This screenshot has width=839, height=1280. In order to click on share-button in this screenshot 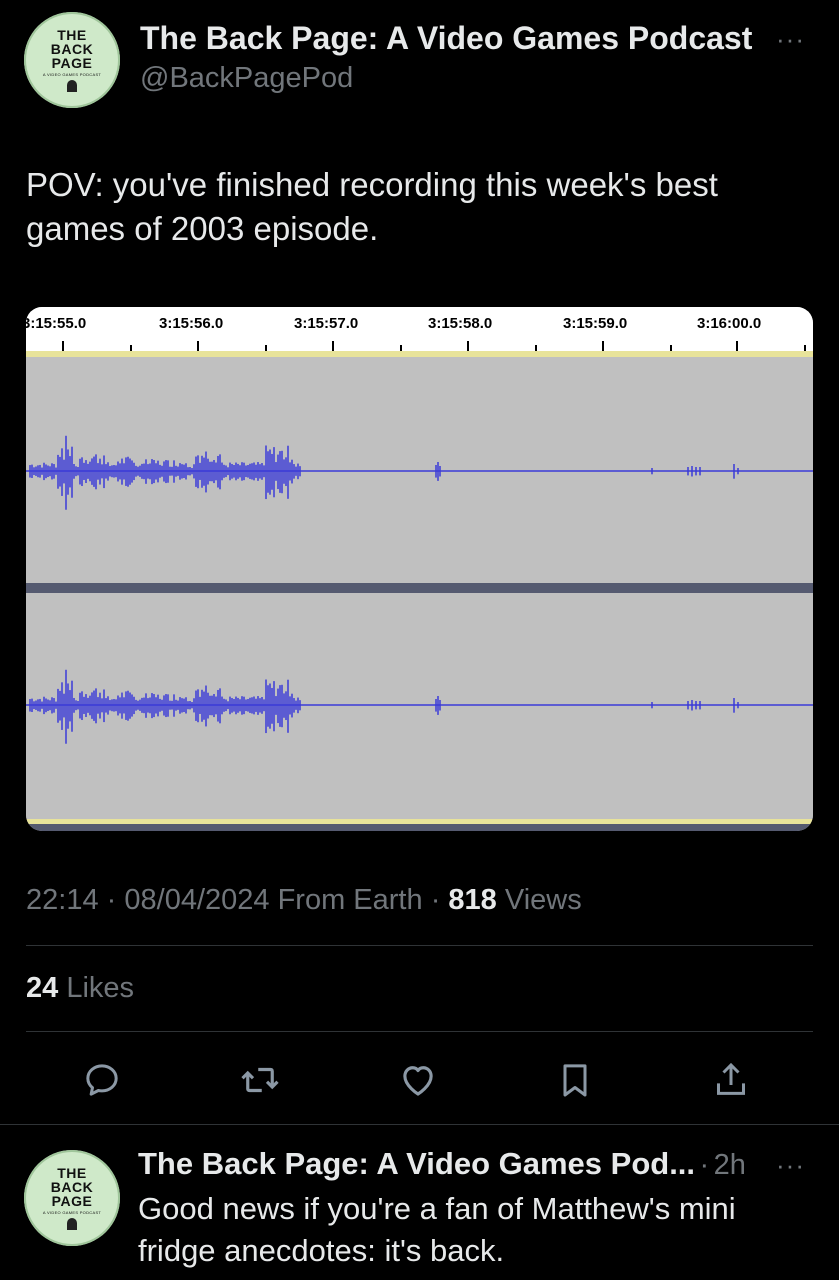, I will do `click(731, 1080)`.